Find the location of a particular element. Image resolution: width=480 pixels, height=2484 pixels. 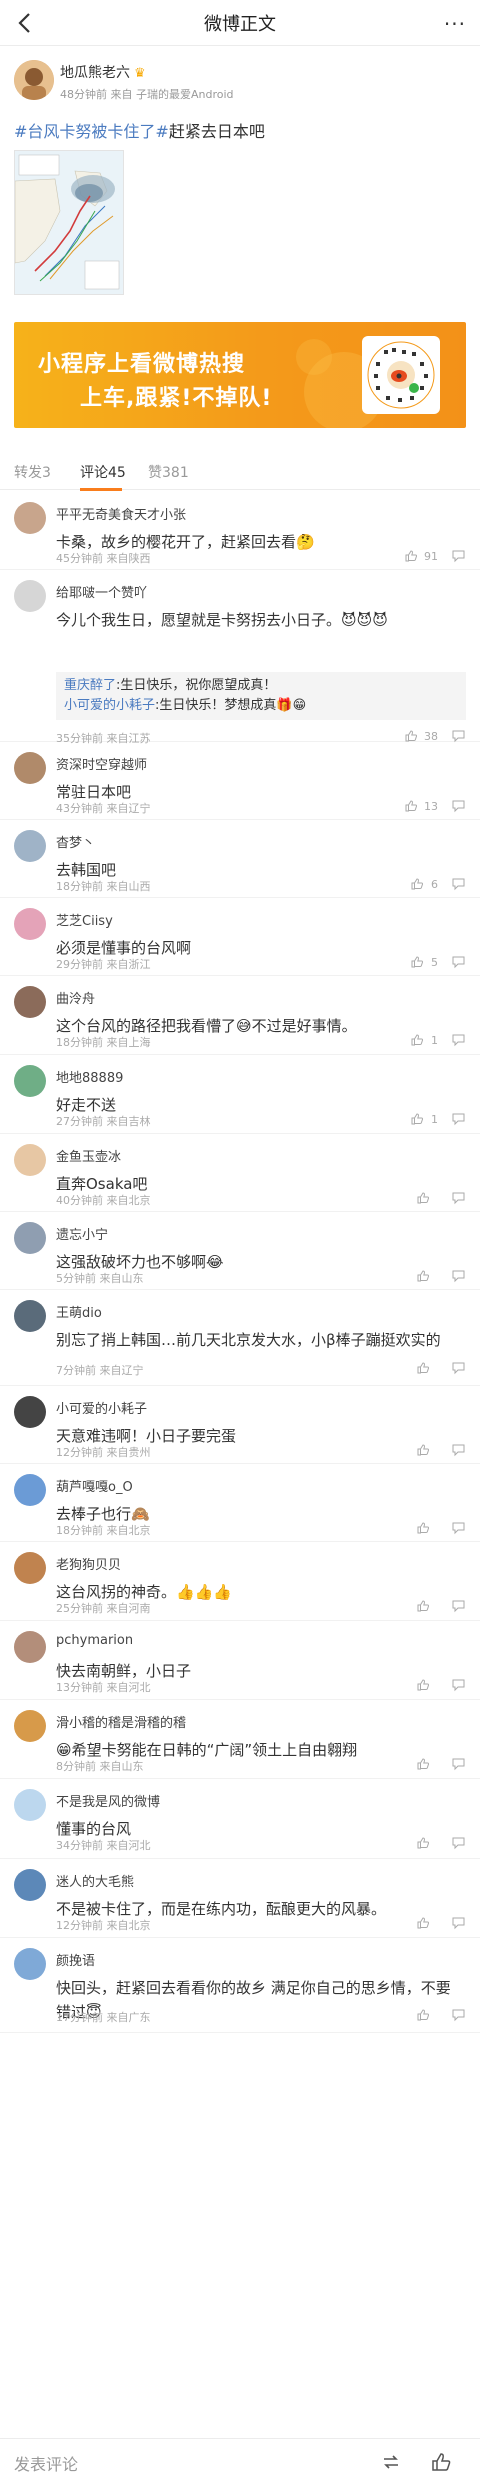

comment-item: 滑小稽的稽是滑稽的稽 😁希望卡努能在日韩的“广阔”领土上自由翱翔 8分钟前 来自山东 is located at coordinates (240, 1739).